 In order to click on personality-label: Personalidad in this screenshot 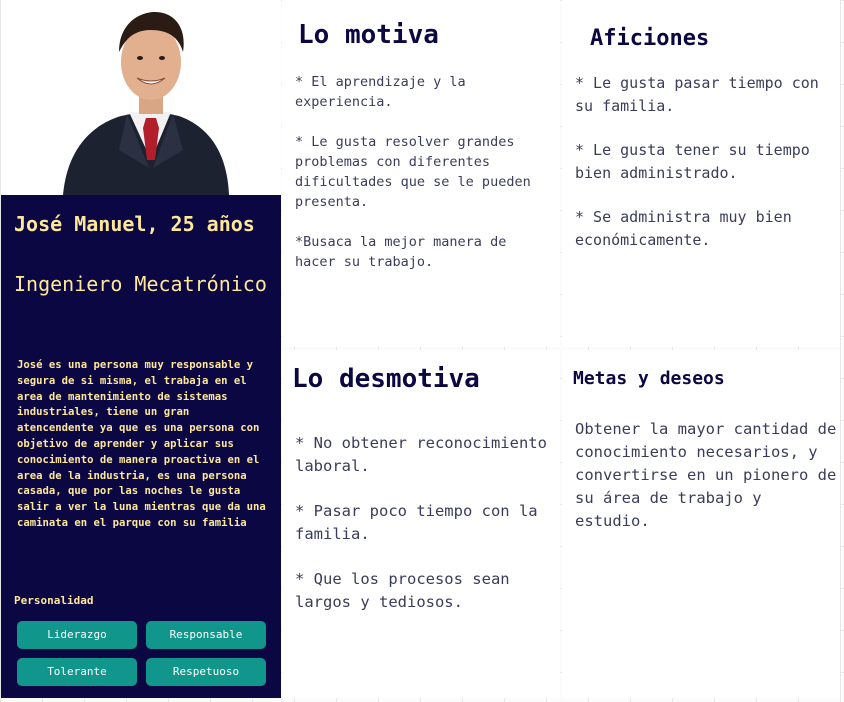, I will do `click(54, 600)`.